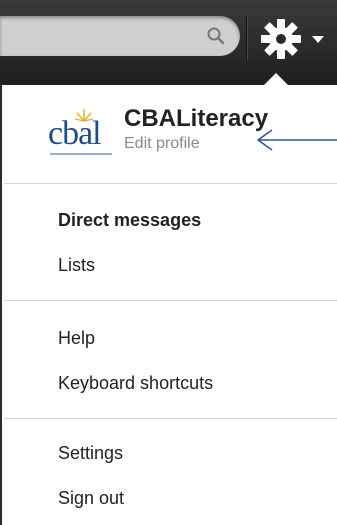  What do you see at coordinates (162, 144) in the screenshot?
I see `edit-profile-link: Edit profile` at bounding box center [162, 144].